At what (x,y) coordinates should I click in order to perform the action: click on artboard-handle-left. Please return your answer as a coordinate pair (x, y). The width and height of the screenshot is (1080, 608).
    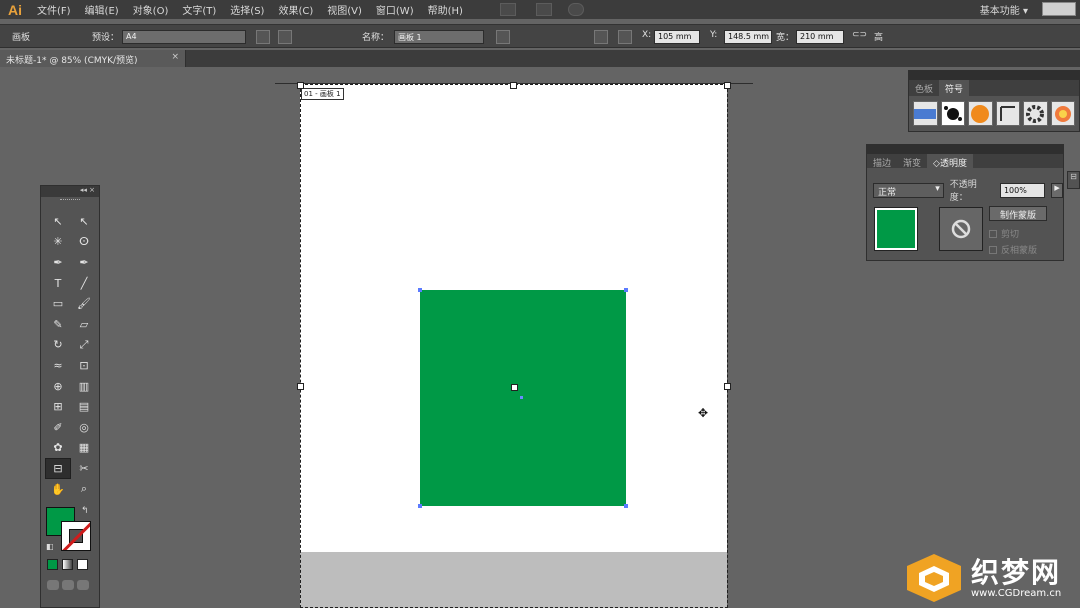
    Looking at the image, I should click on (300, 386).